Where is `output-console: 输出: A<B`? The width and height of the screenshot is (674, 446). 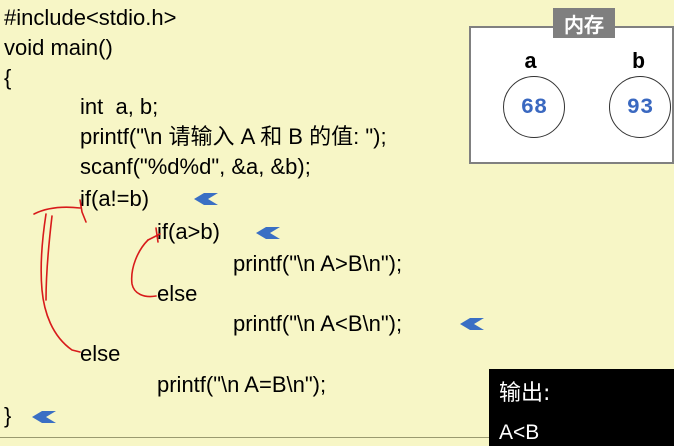 output-console: 输出: A<B is located at coordinates (581, 407).